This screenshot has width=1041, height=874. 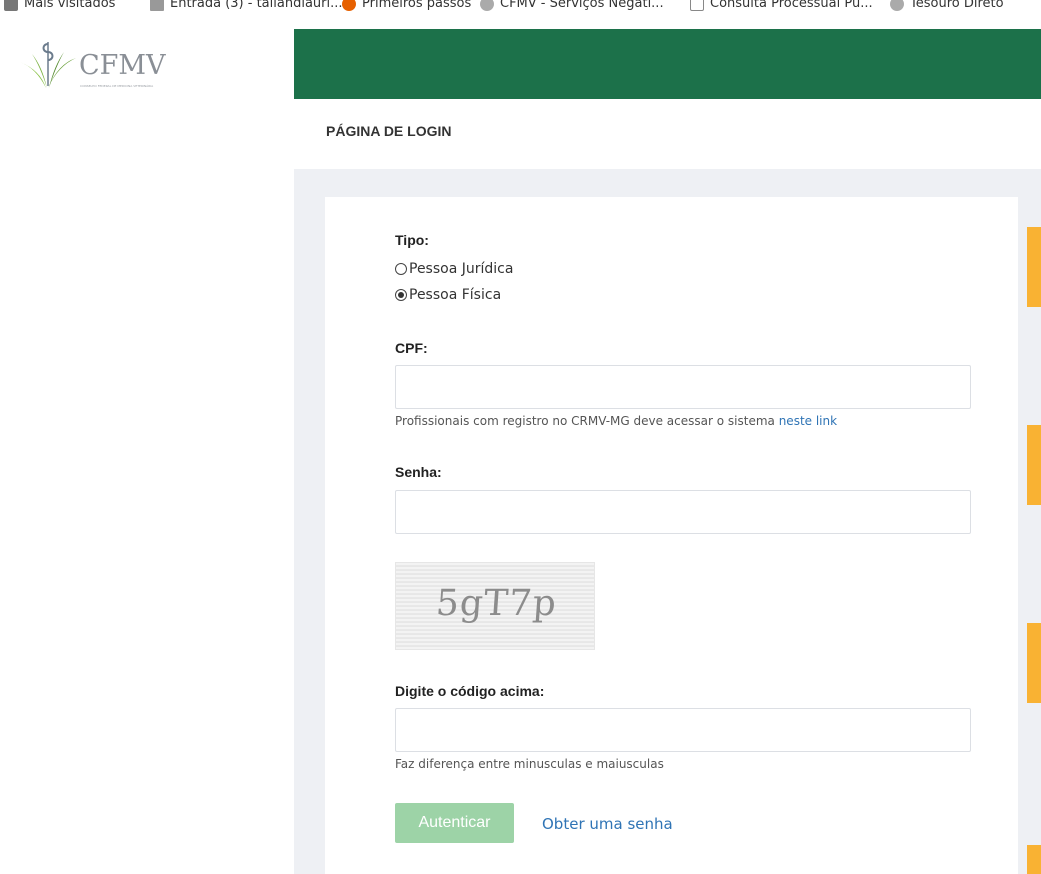 What do you see at coordinates (117, 86) in the screenshot?
I see `logo-subtitle: CONSELHO FEDERAL DE MEDICINA VETERINÁRIA` at bounding box center [117, 86].